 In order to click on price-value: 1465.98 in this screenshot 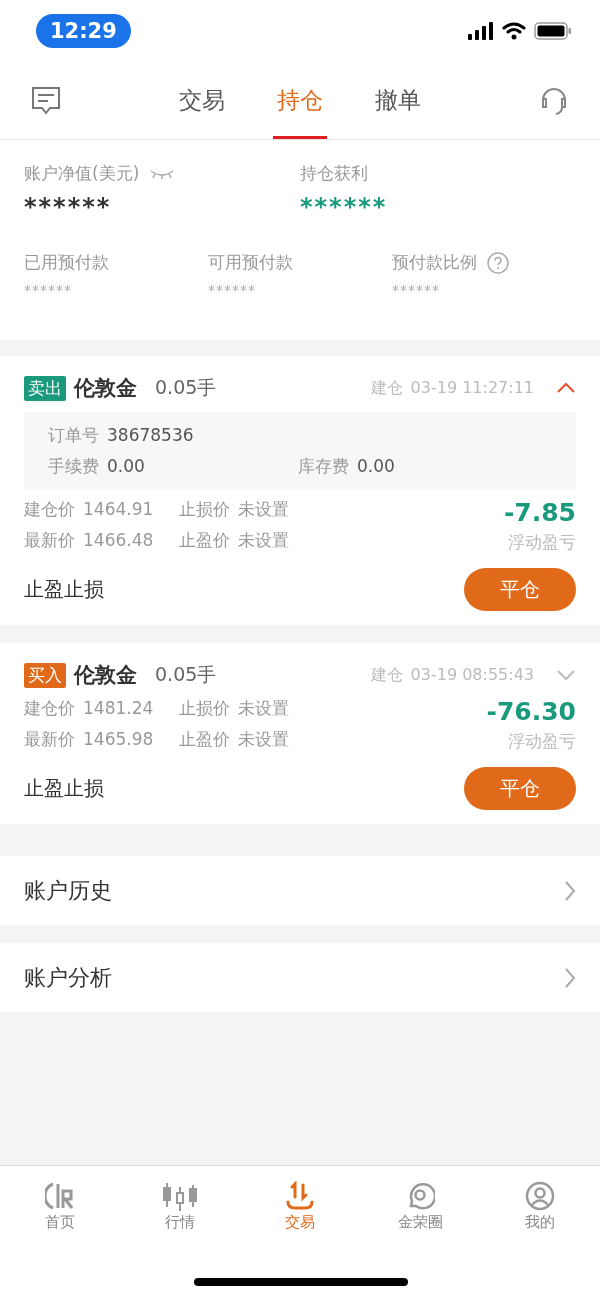, I will do `click(118, 739)`.